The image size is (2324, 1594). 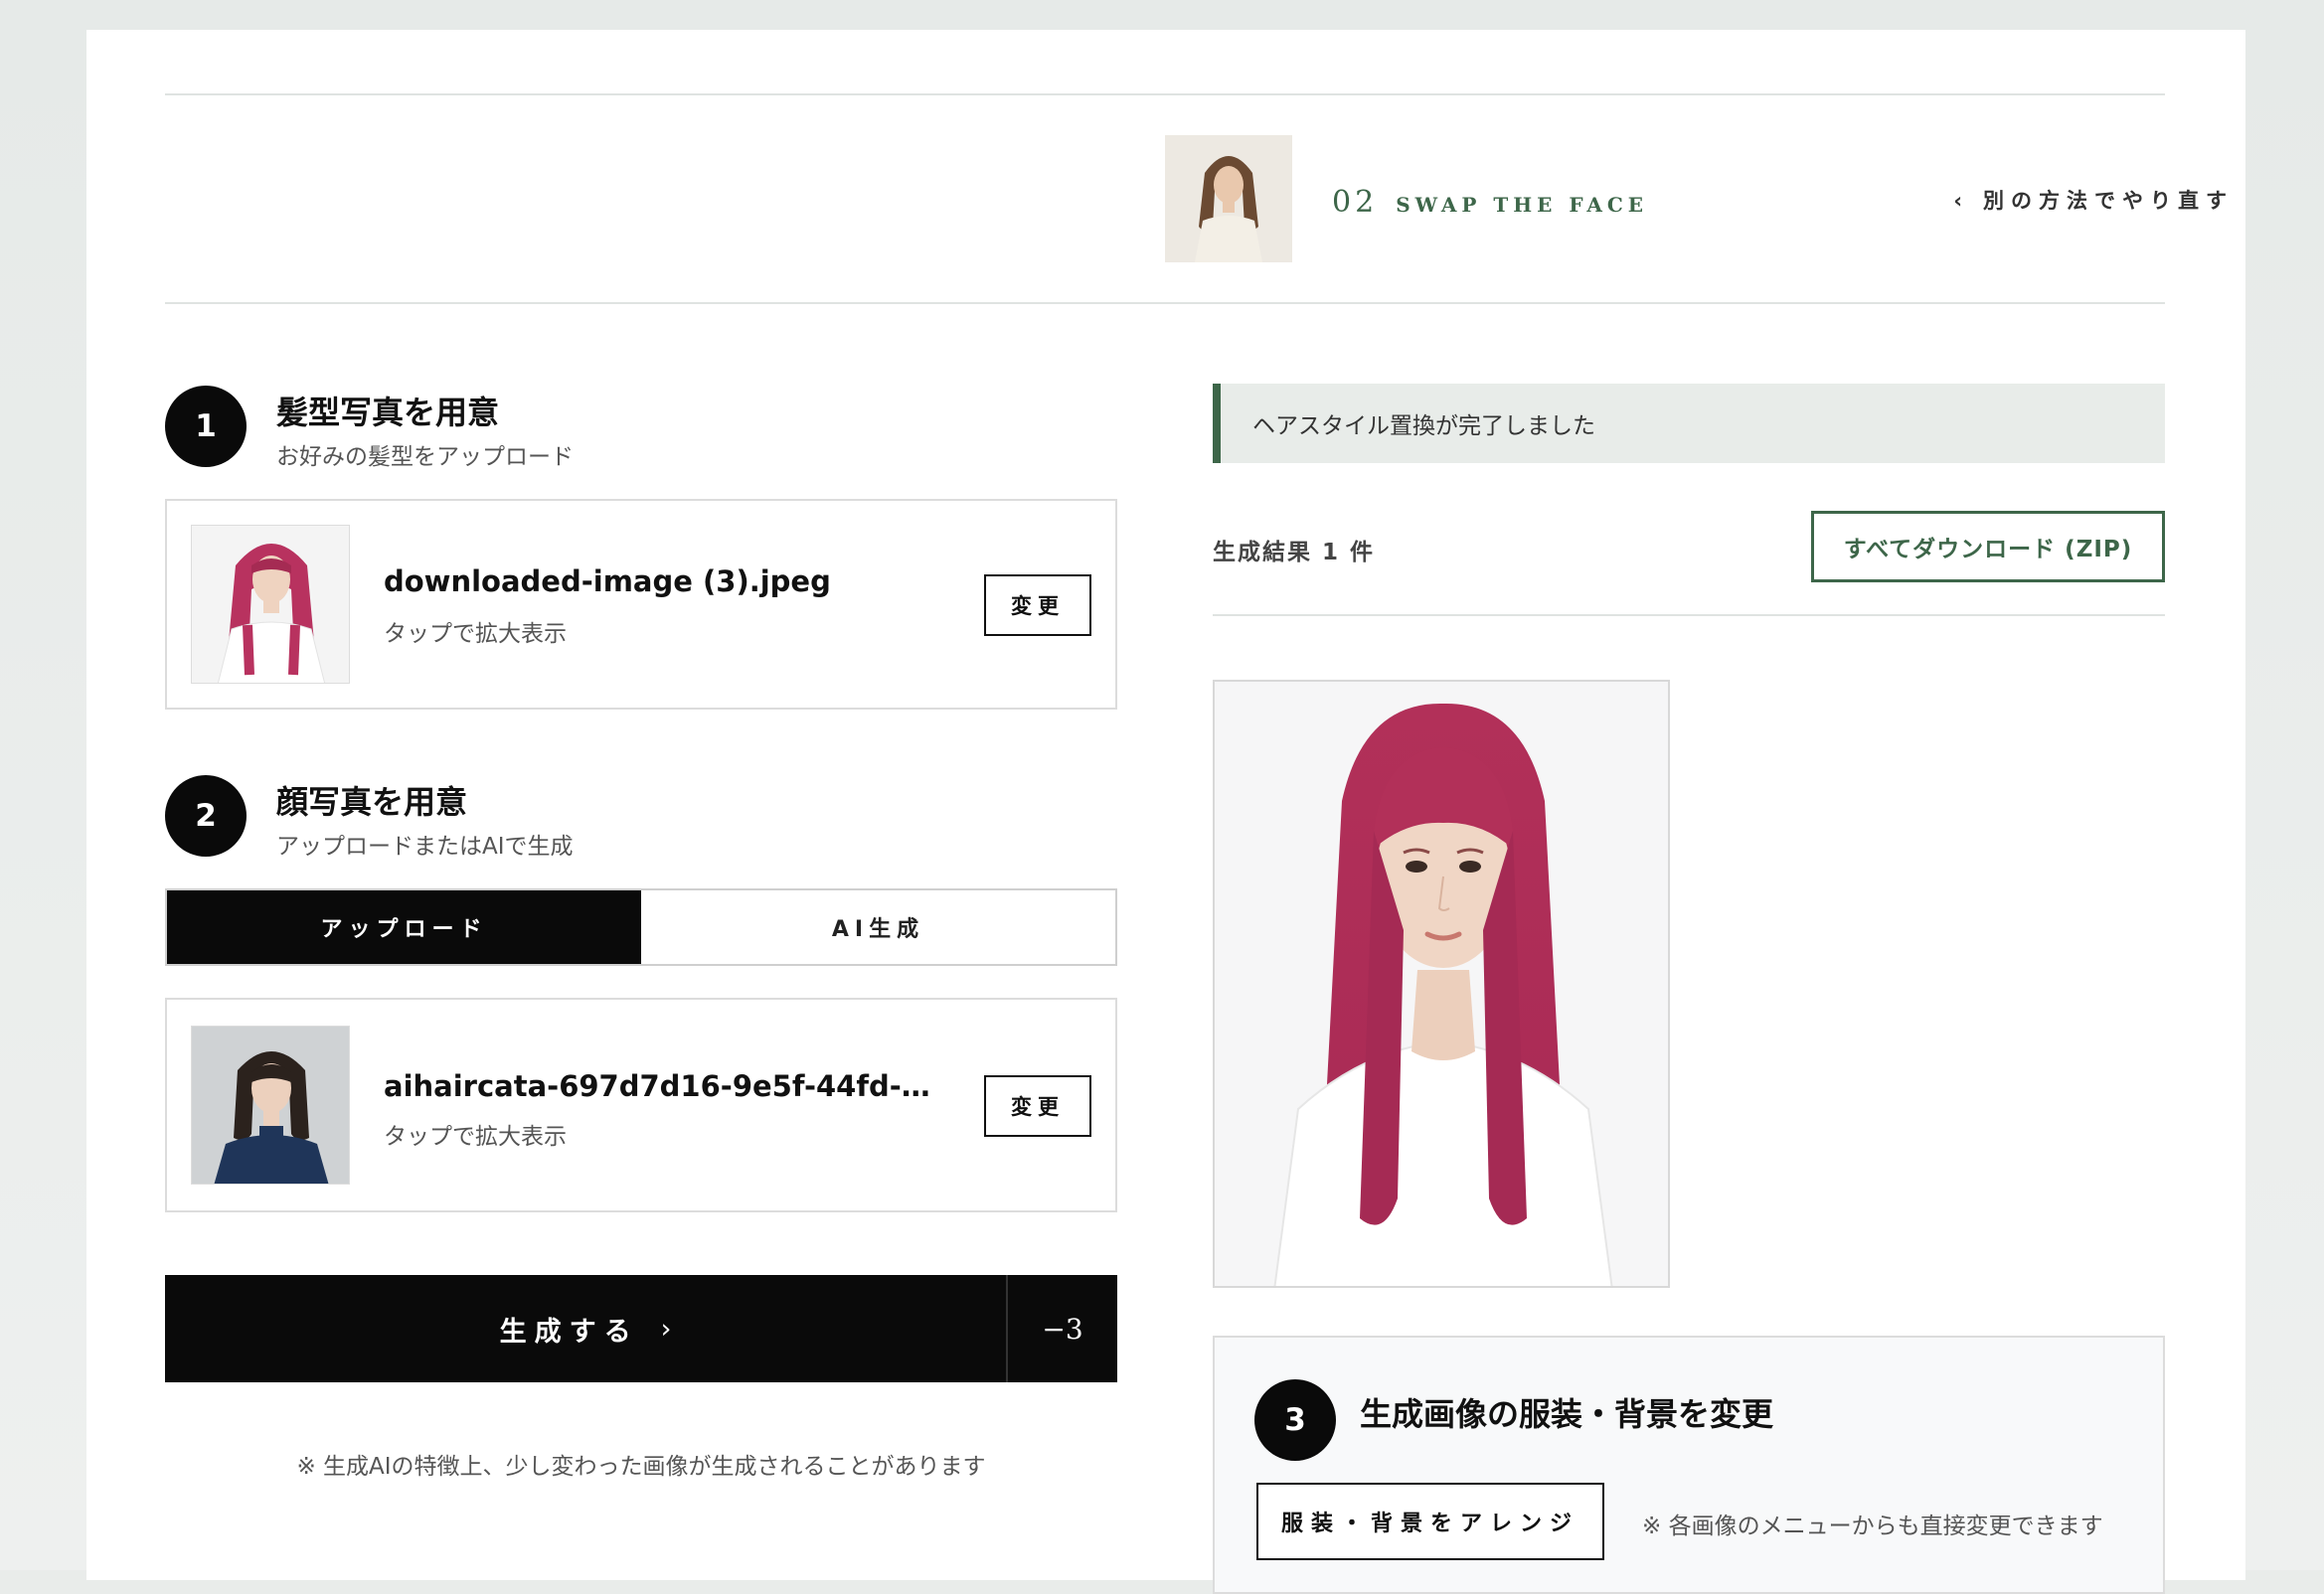 I want to click on redo-link: ‹ 別の方法でやり直す, so click(x=2093, y=200).